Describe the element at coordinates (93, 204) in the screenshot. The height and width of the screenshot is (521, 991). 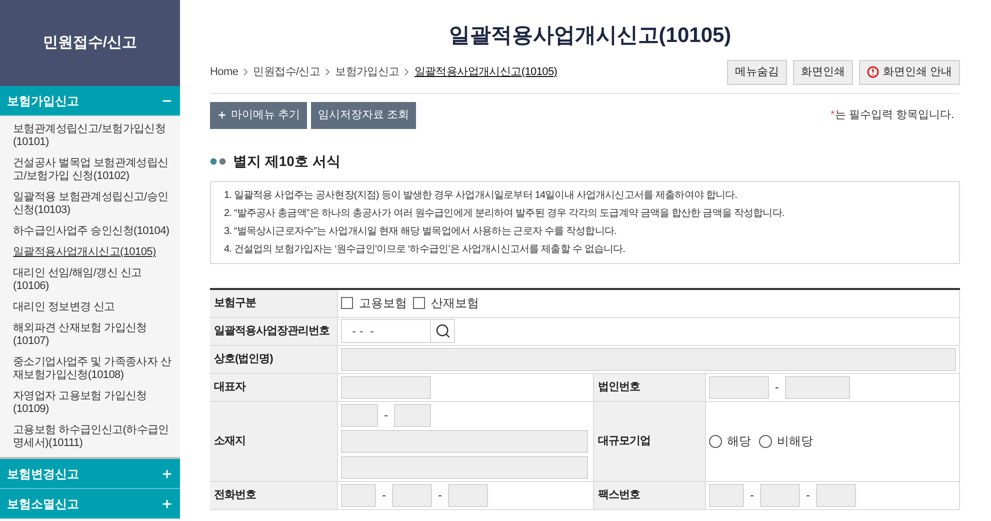
I see `submenu-item: 일괄적용 보험관계성립신고/승인신청(10103)` at that location.